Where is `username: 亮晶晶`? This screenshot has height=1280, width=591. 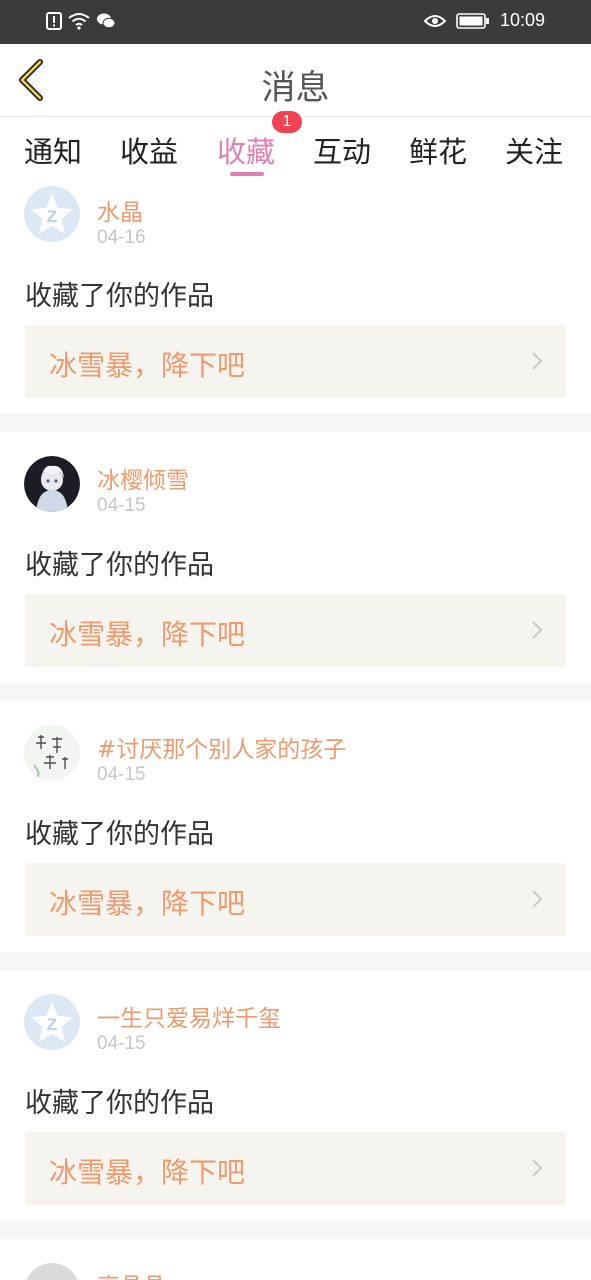
username: 亮晶晶 is located at coordinates (131, 1273).